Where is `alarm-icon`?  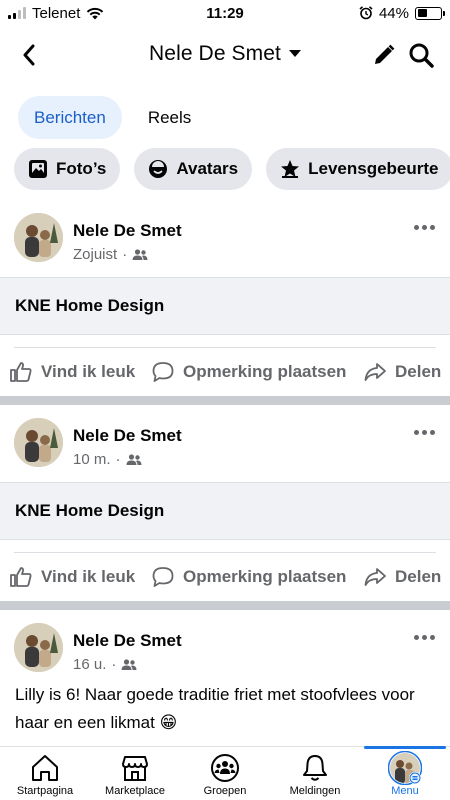
alarm-icon is located at coordinates (366, 13).